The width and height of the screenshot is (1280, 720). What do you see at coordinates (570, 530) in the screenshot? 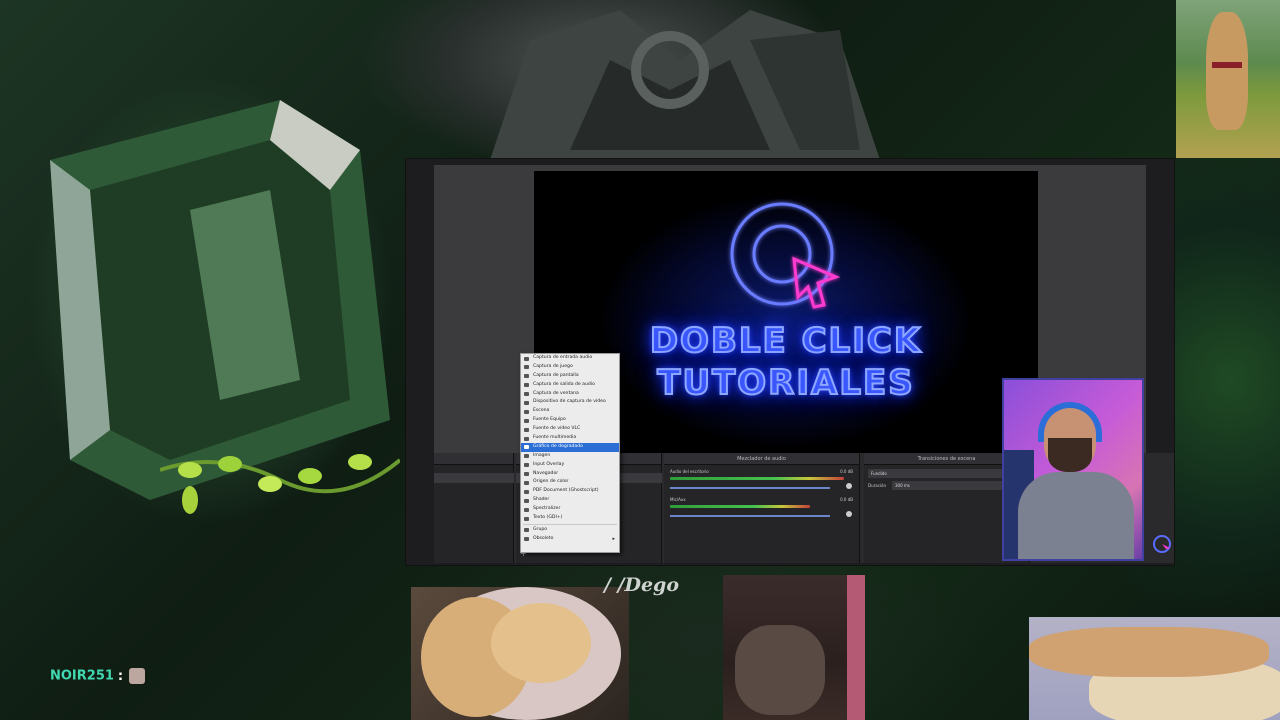
I see `menu-item: Grupo` at bounding box center [570, 530].